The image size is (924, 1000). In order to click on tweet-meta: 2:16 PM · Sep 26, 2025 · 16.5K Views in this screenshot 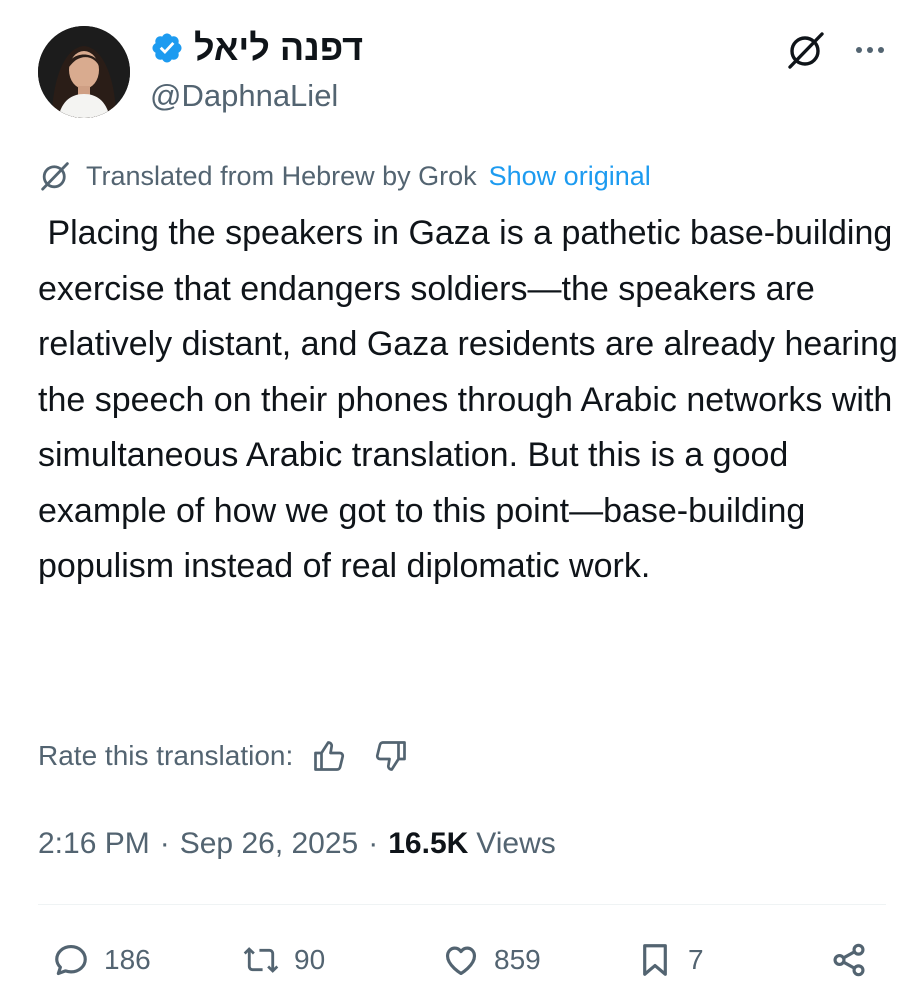, I will do `click(297, 844)`.